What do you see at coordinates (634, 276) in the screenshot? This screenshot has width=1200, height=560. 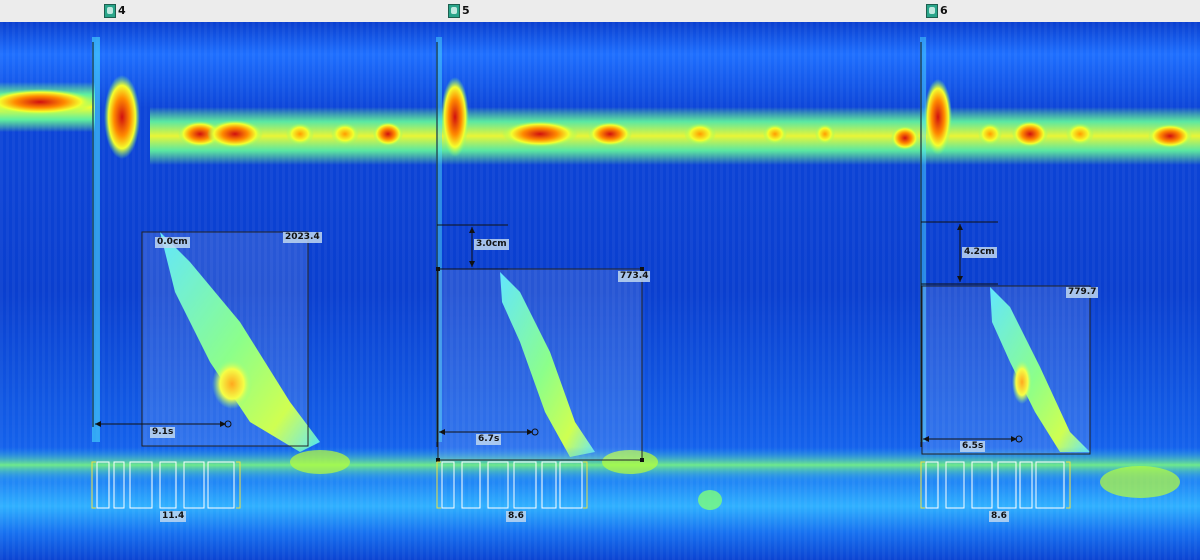 I see `dci-label-5: 773.4` at bounding box center [634, 276].